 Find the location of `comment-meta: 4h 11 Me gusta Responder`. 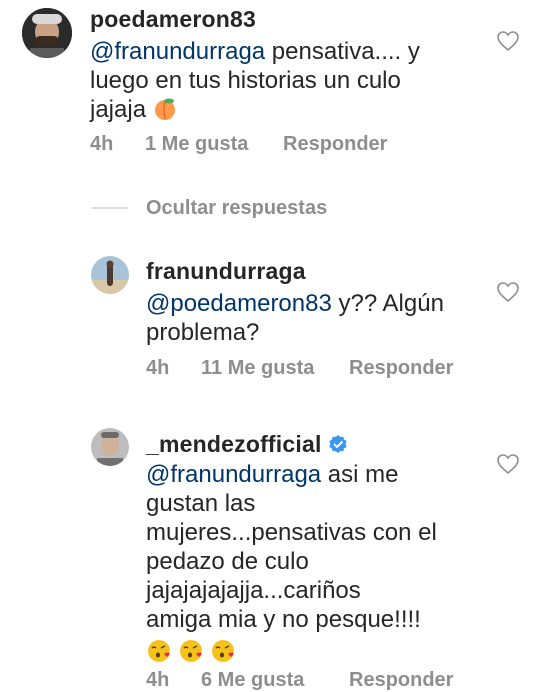

comment-meta: 4h 11 Me gusta Responder is located at coordinates (299, 368).